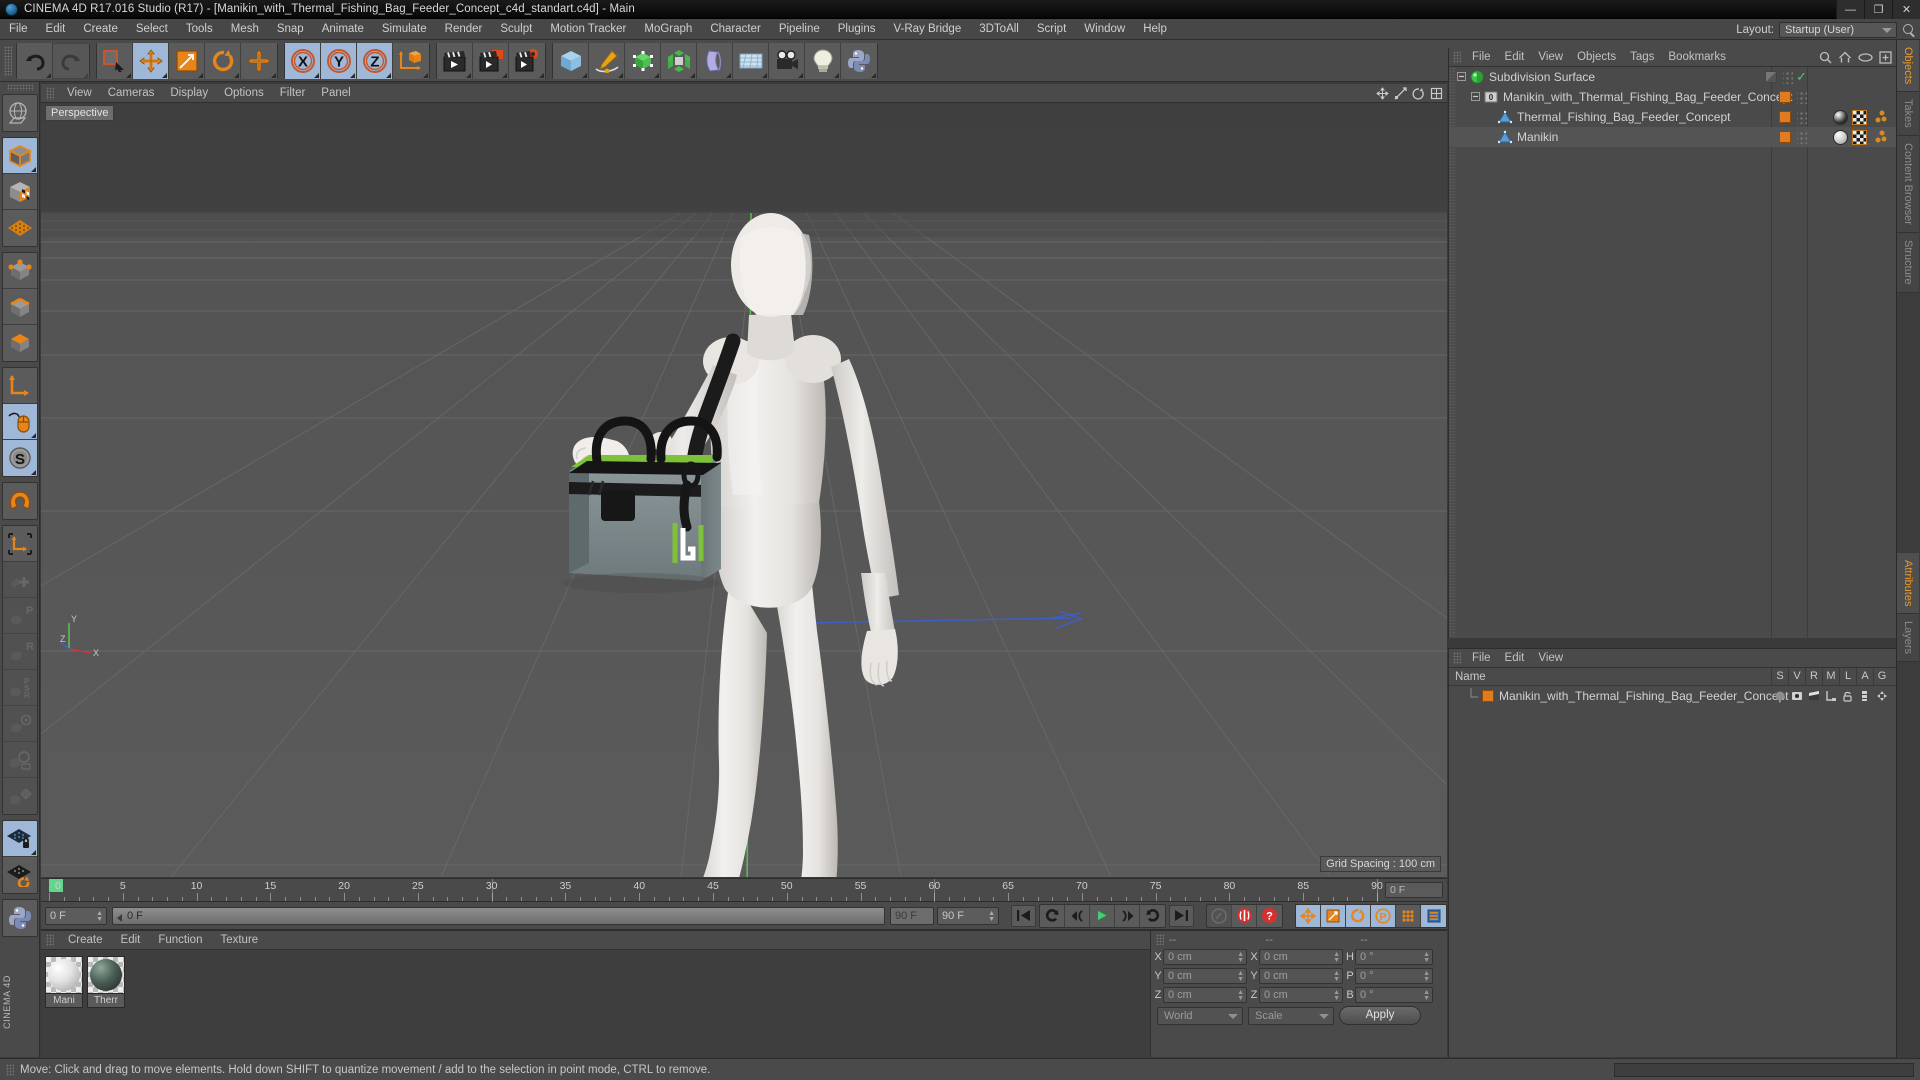 The image size is (1920, 1080). What do you see at coordinates (492, 891) in the screenshot?
I see `timeline-playhead` at bounding box center [492, 891].